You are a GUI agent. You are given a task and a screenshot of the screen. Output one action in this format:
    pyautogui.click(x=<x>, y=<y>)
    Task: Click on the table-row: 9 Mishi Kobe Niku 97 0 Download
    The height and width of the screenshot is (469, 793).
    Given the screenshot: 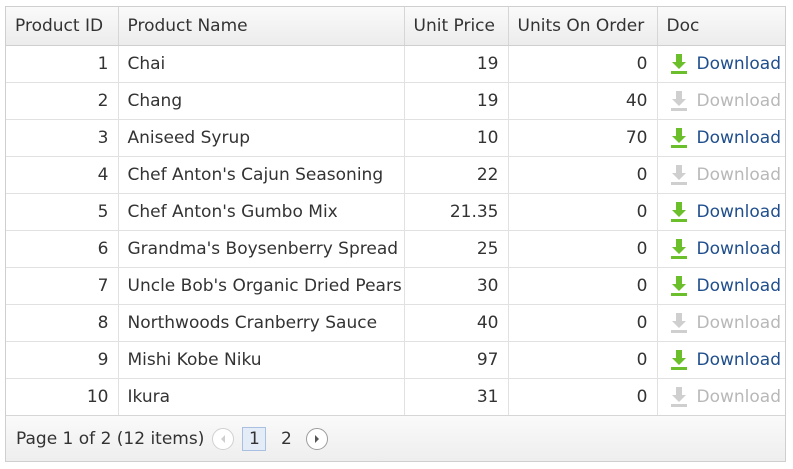 What is the action you would take?
    pyautogui.click(x=395, y=360)
    